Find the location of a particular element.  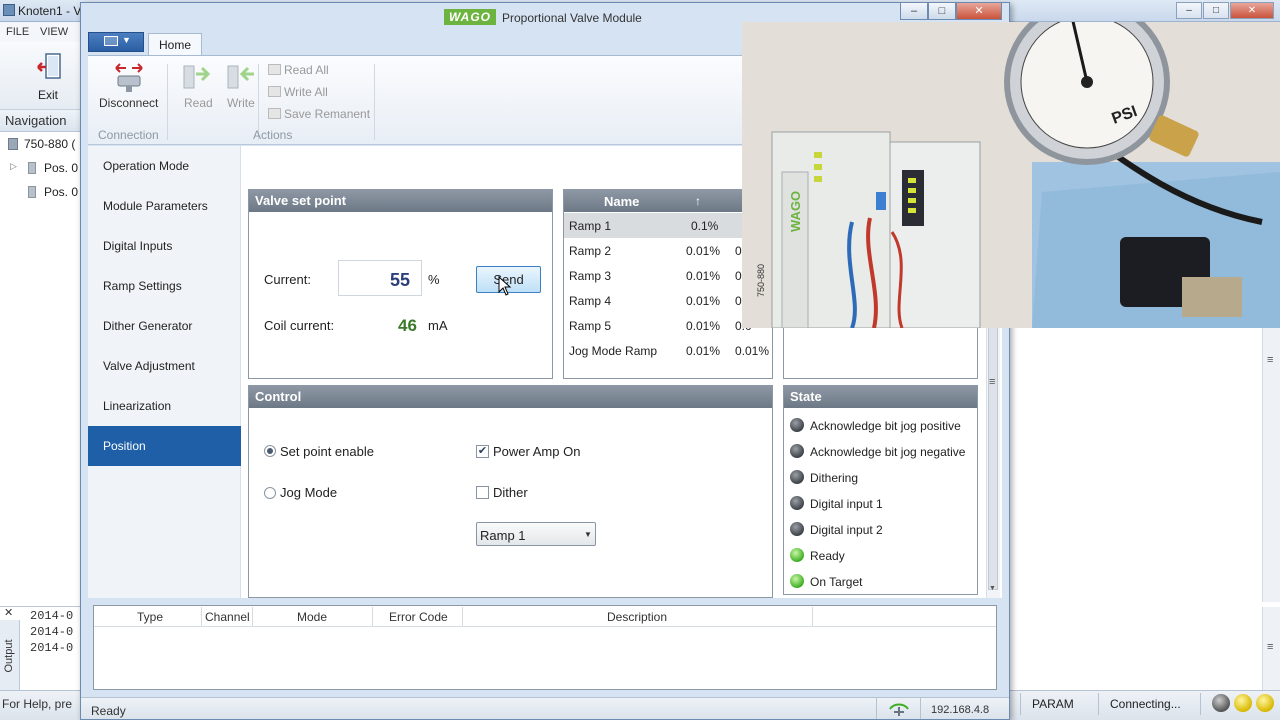

current-value: 55 is located at coordinates (400, 280).